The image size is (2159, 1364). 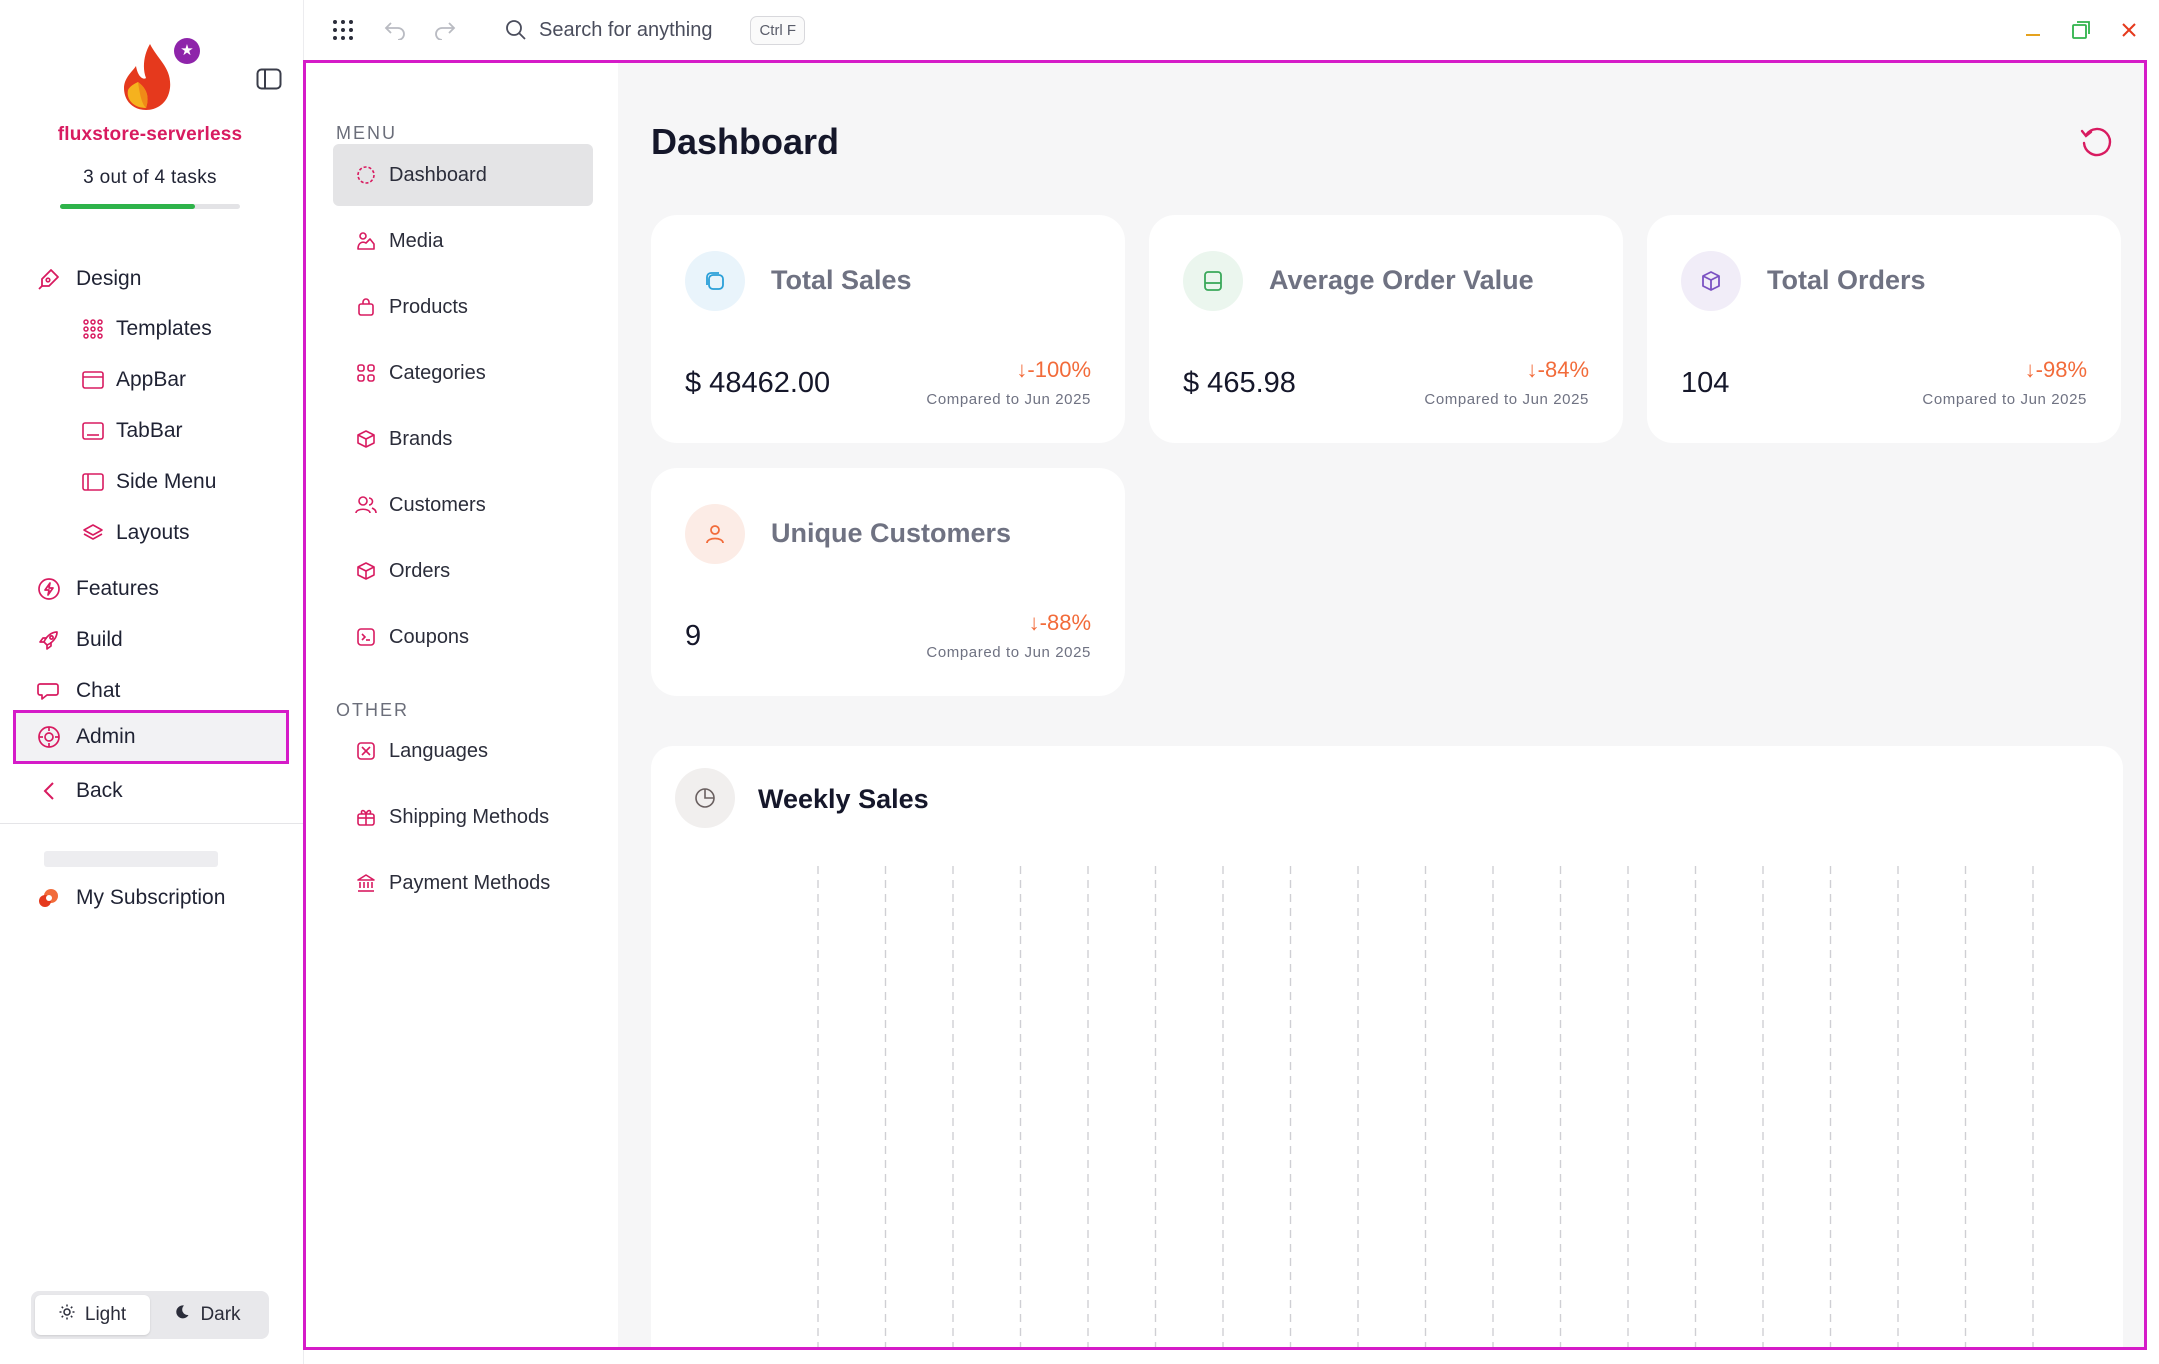 I want to click on menu-item-label: Languages, so click(x=438, y=750).